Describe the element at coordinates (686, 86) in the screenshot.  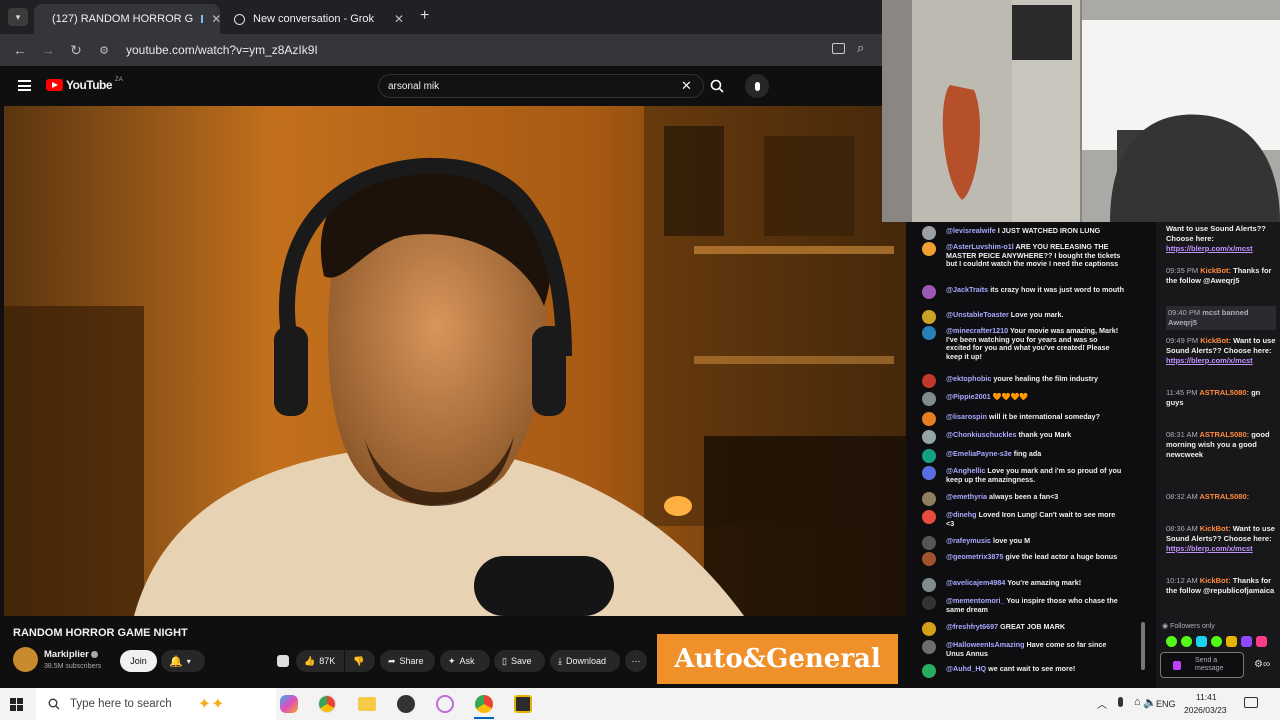
I see `clear-search-icon: ✕` at that location.